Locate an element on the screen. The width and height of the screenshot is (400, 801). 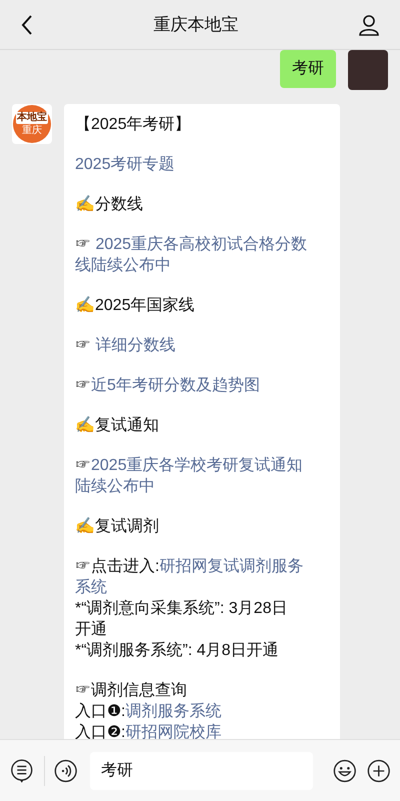
list-icon is located at coordinates (22, 770).